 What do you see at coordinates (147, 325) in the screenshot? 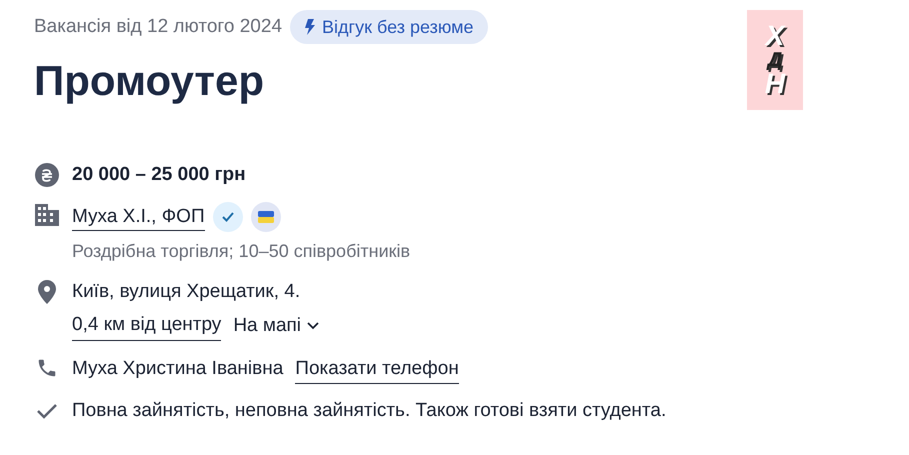
I see `distance-link: 0,4 км від центру` at bounding box center [147, 325].